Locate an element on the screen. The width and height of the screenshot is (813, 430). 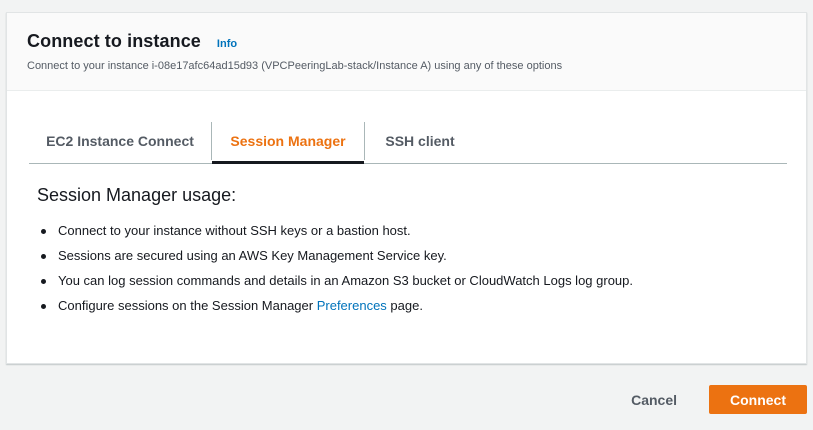
section-heading: Session Manager usage: is located at coordinates (137, 195).